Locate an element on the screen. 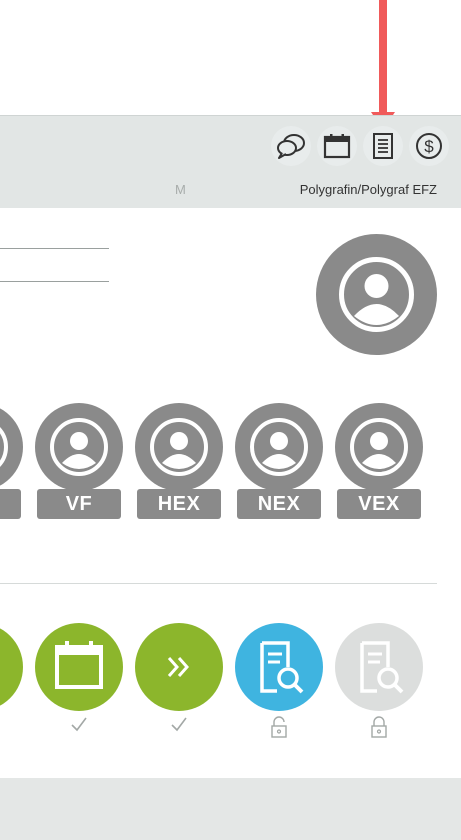 The image size is (461, 840). step-forward-check is located at coordinates (179, 726).